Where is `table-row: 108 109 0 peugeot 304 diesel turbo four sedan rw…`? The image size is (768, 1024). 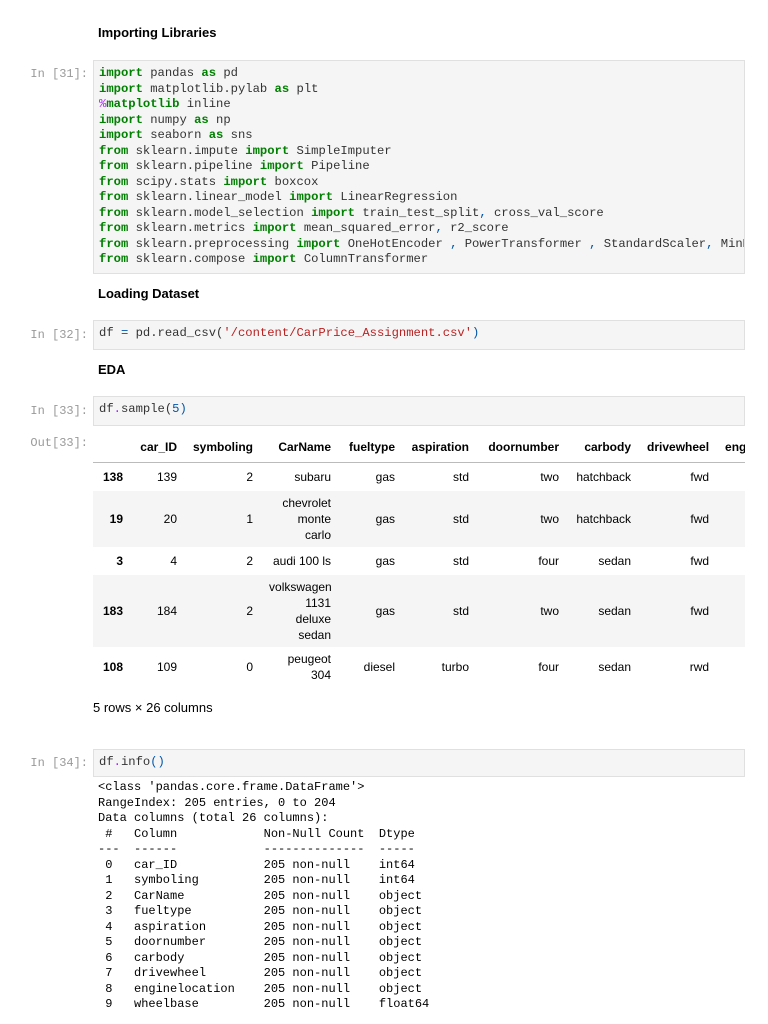
table-row: 108 109 0 peugeot 304 diesel turbo four sedan rw… is located at coordinates (419, 667).